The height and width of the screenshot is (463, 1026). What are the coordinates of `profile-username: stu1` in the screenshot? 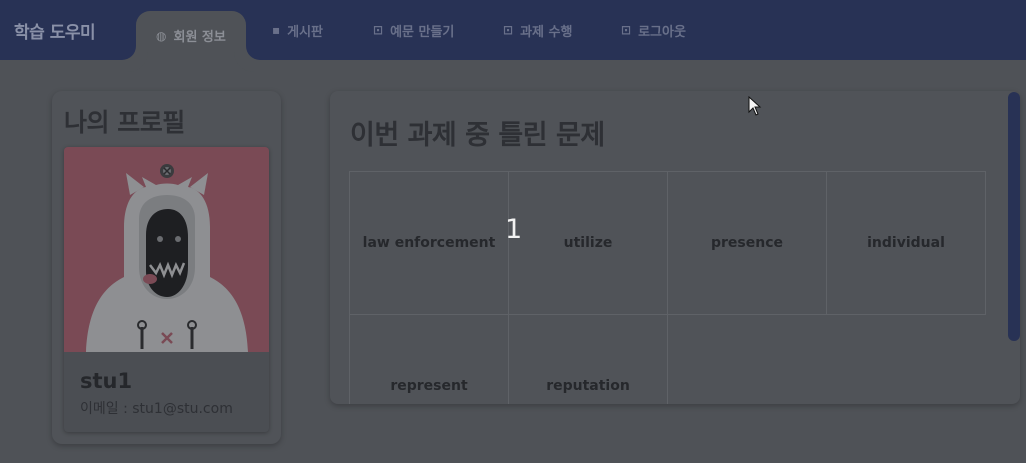 It's located at (106, 381).